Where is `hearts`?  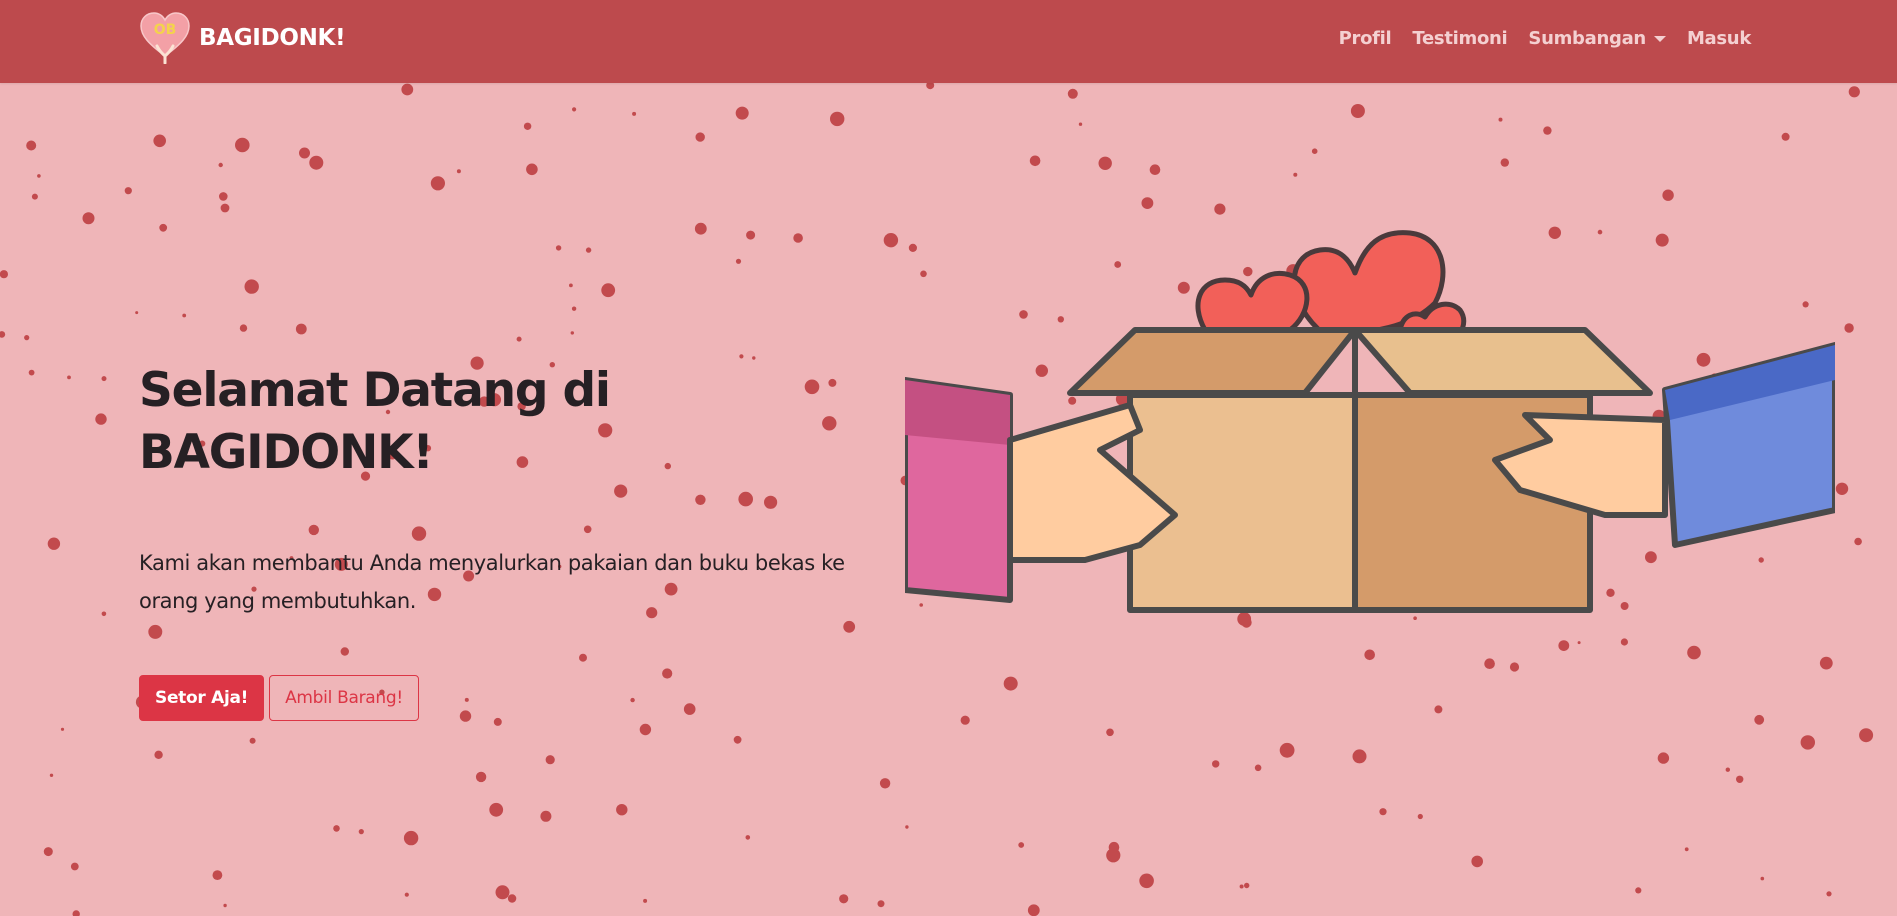
hearts is located at coordinates (1331, 284).